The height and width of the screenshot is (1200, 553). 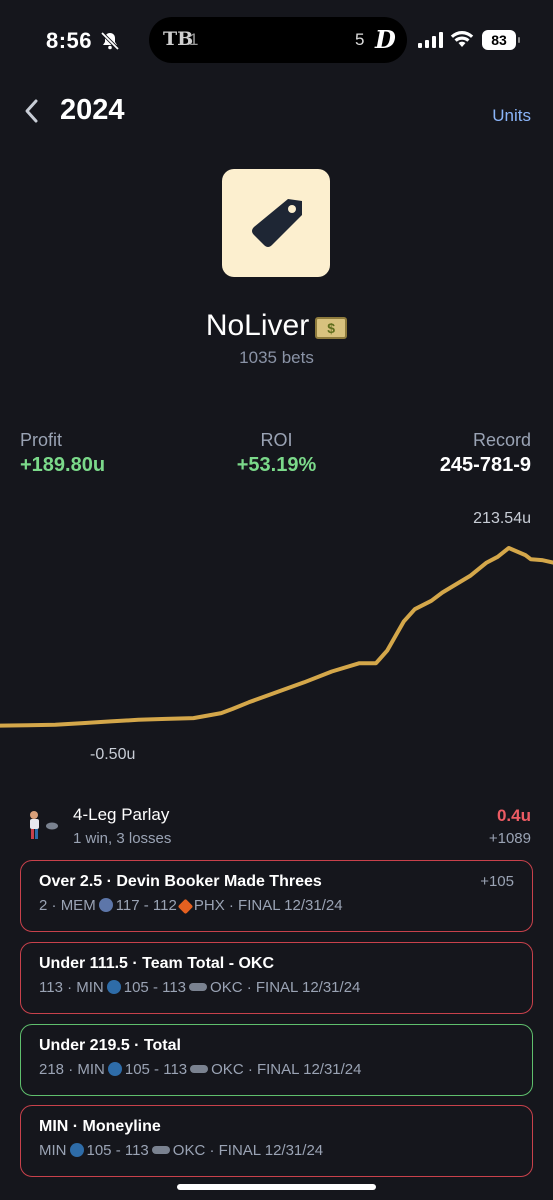 What do you see at coordinates (185, 906) in the screenshot?
I see `phx-logo-icon` at bounding box center [185, 906].